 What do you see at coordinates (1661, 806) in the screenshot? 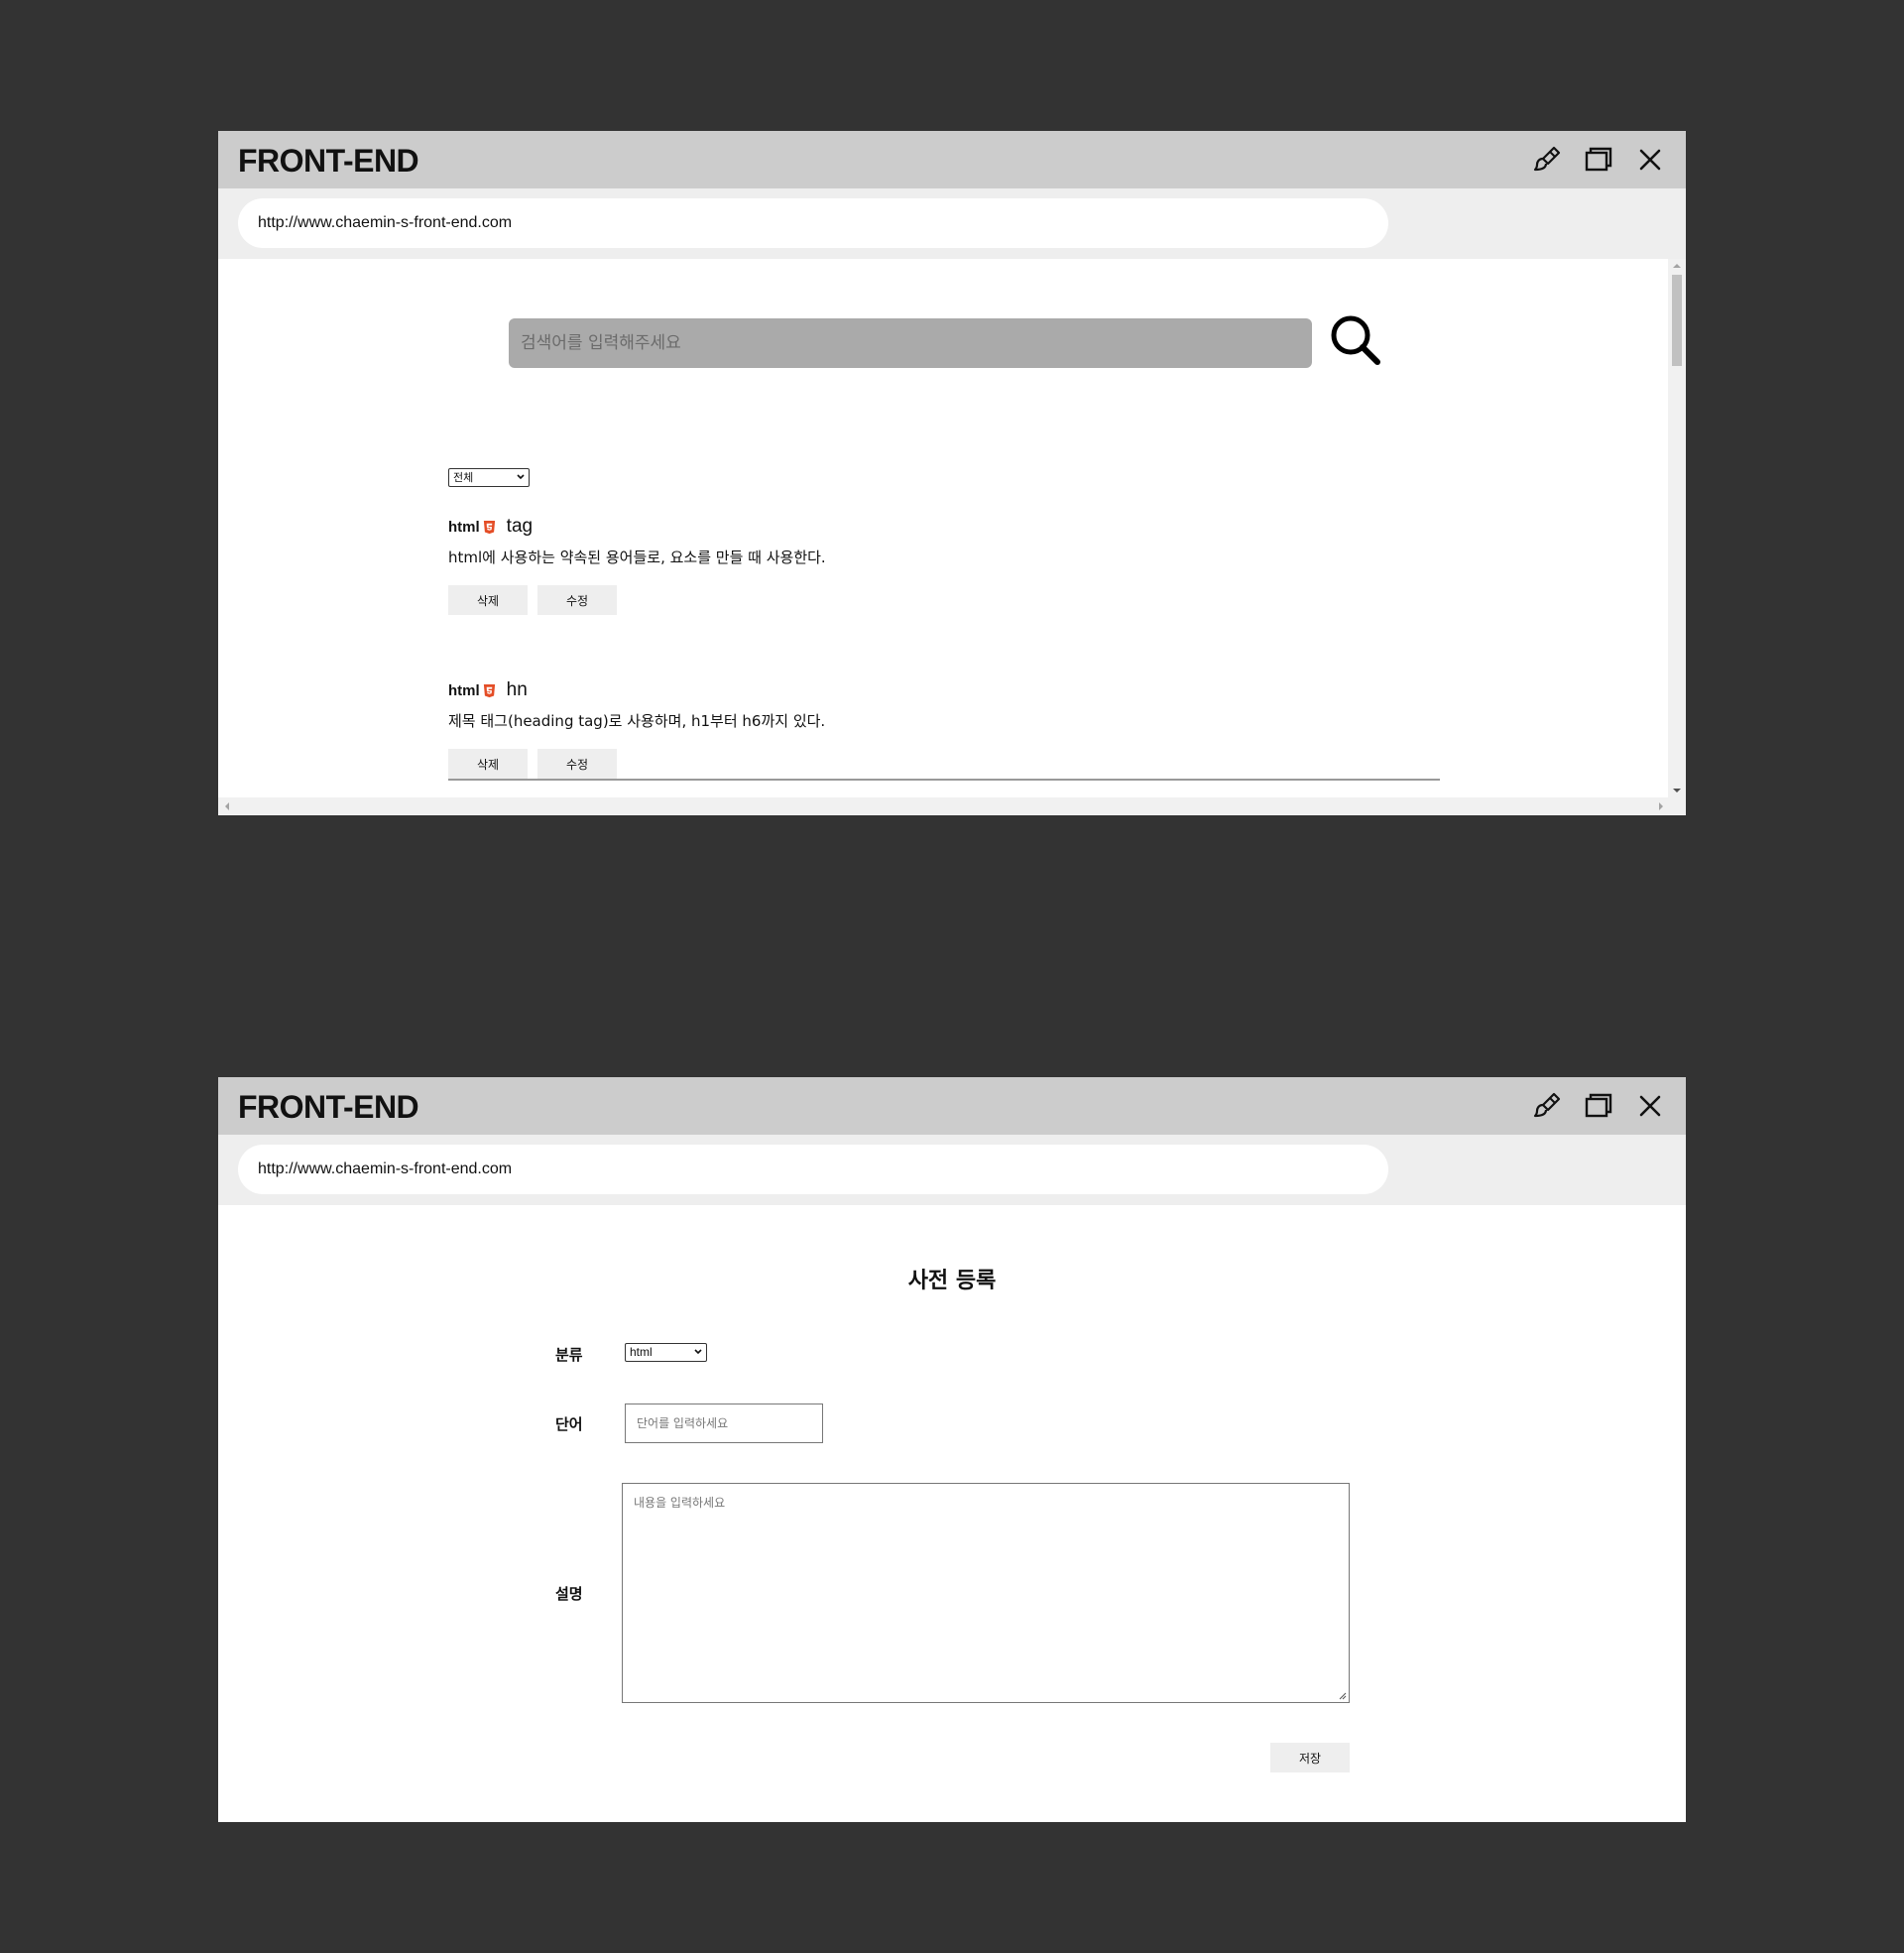
I see `scroll-right-arrow-icon` at bounding box center [1661, 806].